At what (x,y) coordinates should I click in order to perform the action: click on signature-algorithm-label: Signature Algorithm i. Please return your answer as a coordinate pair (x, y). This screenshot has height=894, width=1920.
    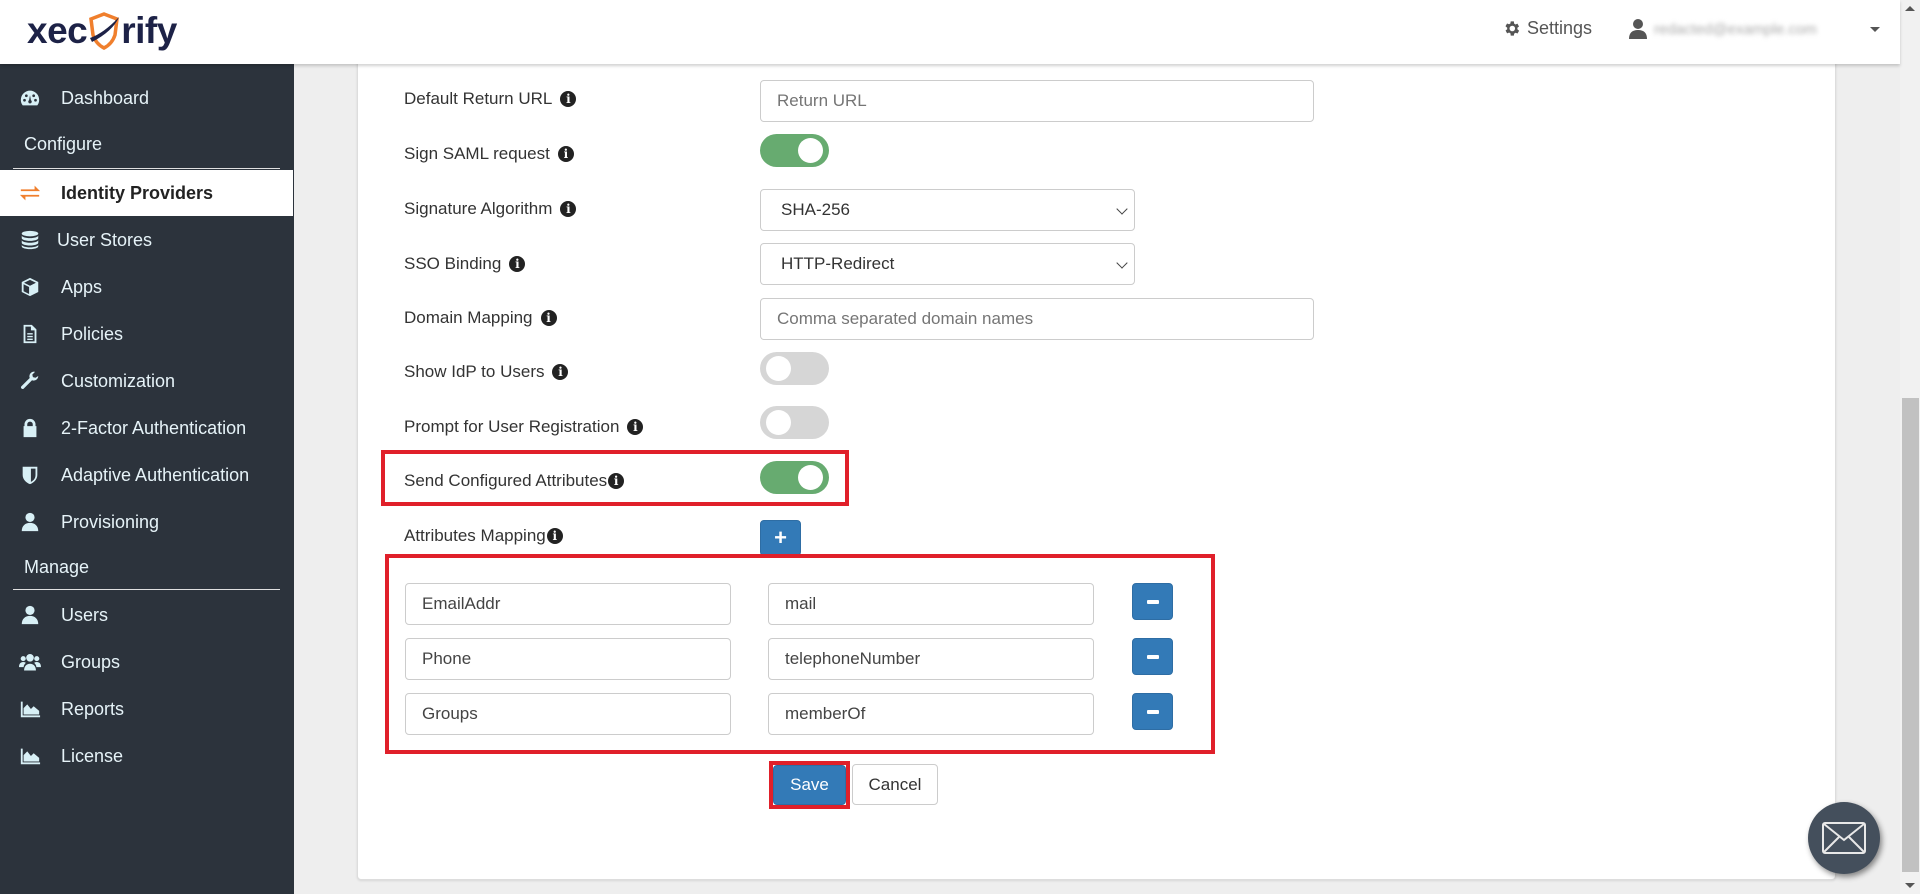
    Looking at the image, I should click on (490, 209).